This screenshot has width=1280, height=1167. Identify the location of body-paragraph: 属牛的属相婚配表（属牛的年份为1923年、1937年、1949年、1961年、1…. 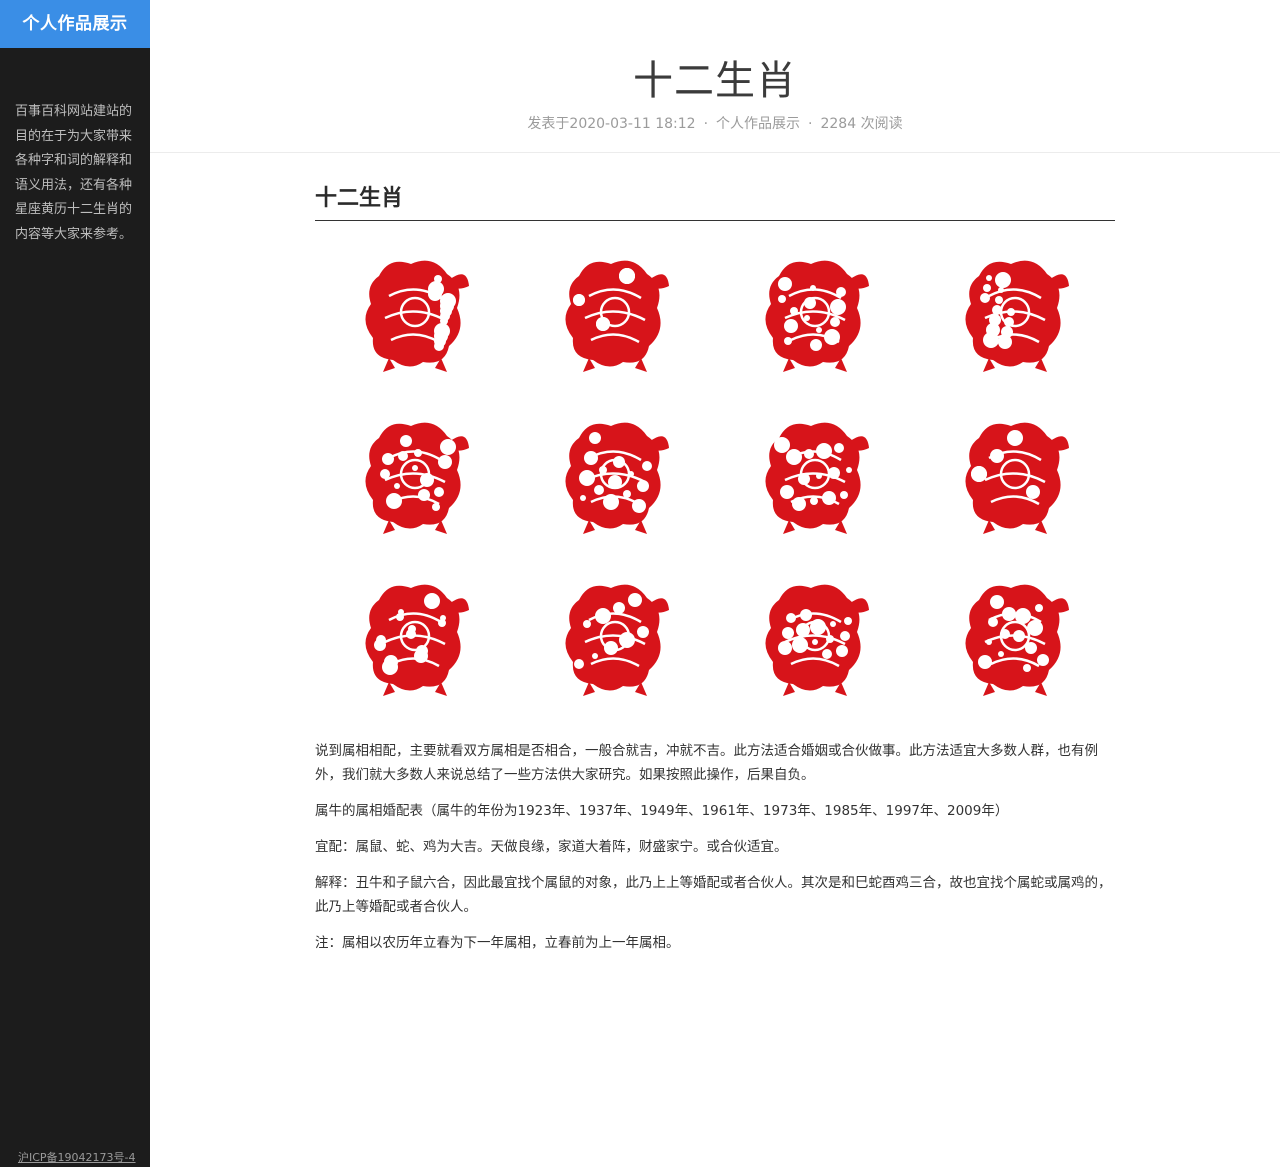
(662, 811).